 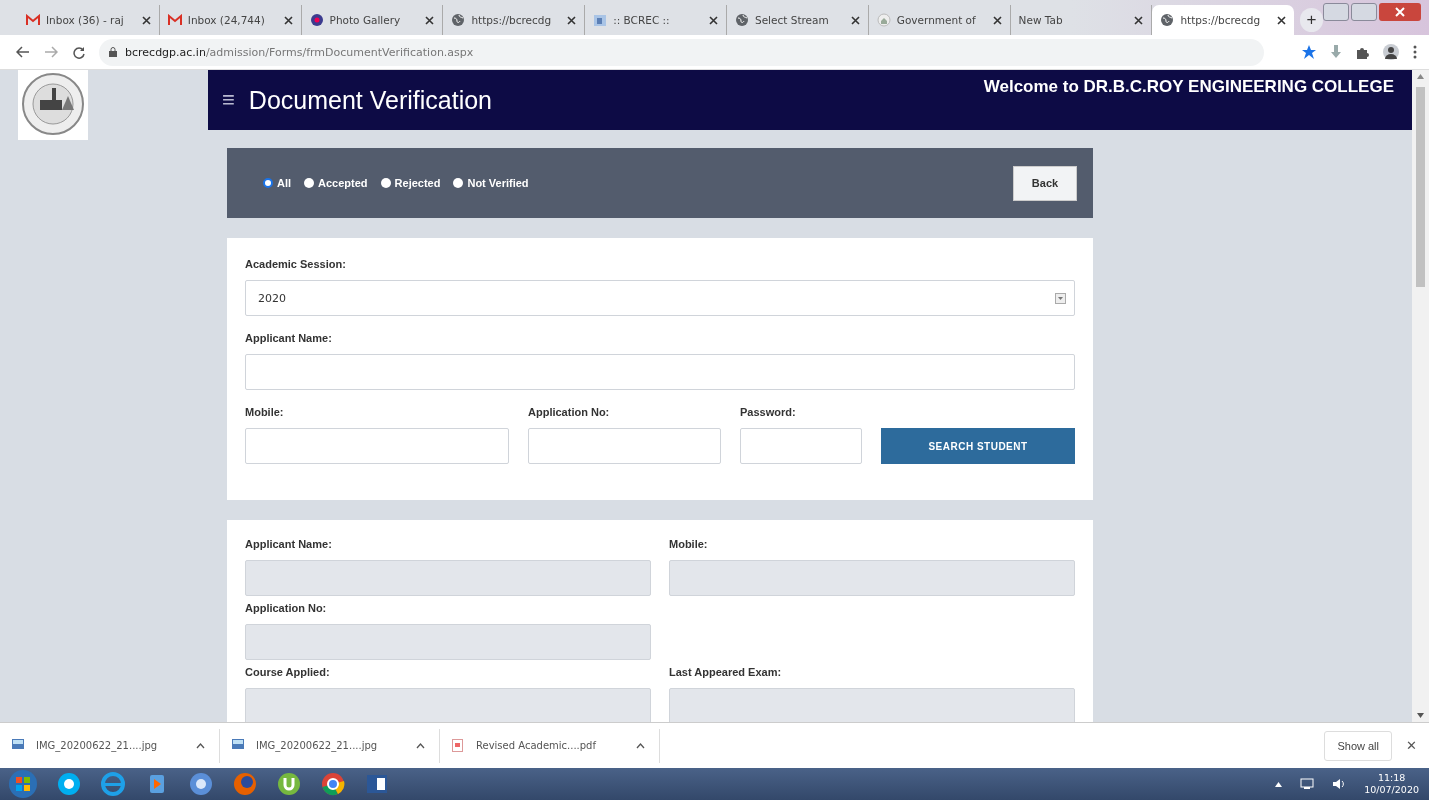 I want to click on password-field, so click(x=801, y=446).